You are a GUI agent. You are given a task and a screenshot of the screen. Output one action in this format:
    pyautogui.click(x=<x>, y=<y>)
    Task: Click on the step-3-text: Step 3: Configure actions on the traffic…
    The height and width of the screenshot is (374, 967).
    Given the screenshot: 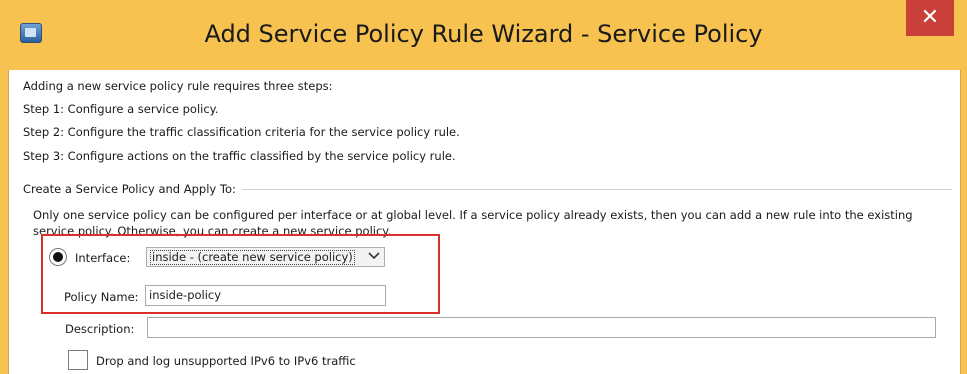 What is the action you would take?
    pyautogui.click(x=239, y=156)
    